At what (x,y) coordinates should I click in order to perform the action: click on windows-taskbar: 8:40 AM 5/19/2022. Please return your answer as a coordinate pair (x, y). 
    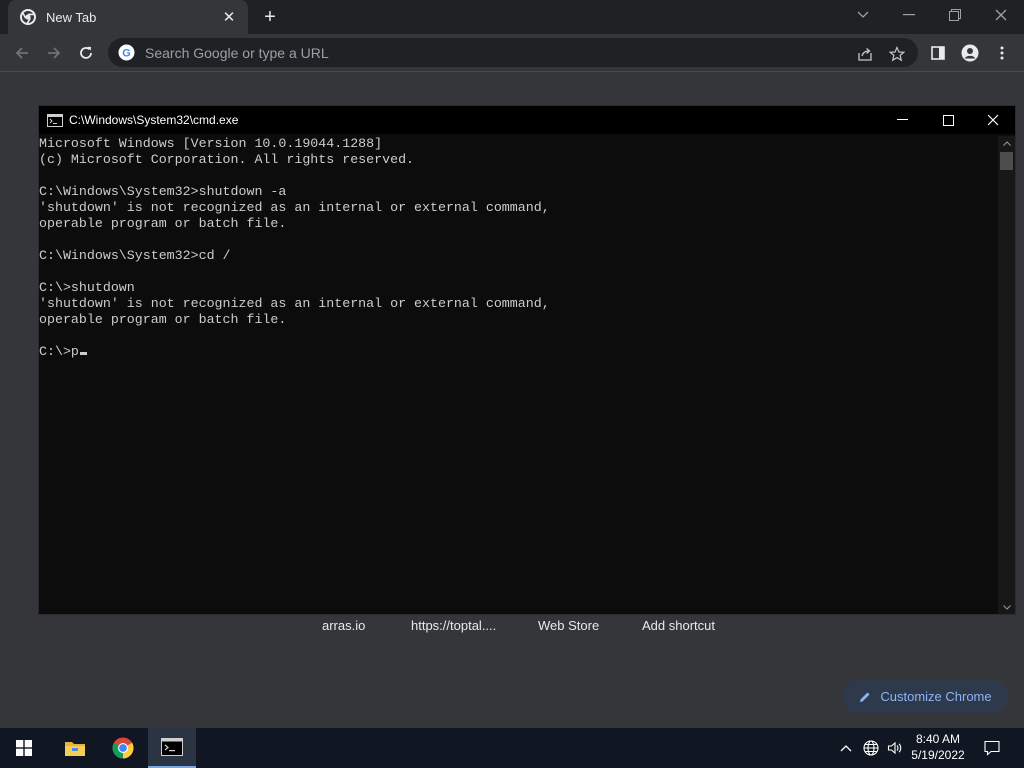
    Looking at the image, I should click on (512, 748).